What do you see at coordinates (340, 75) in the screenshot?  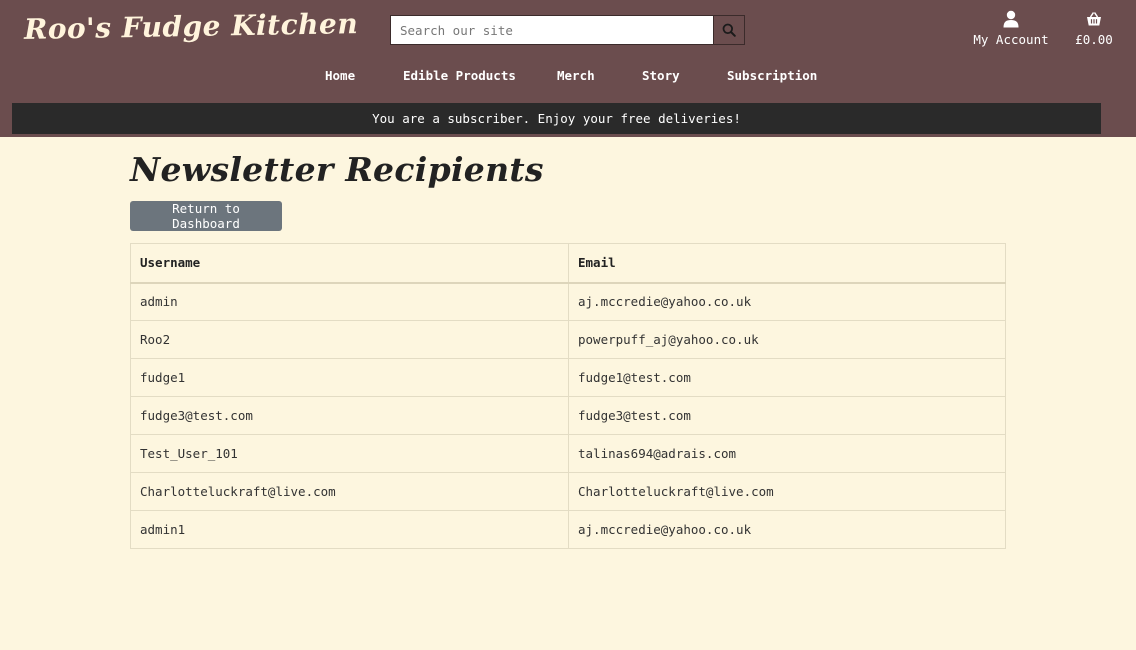 I see `nav-item-home: Home` at bounding box center [340, 75].